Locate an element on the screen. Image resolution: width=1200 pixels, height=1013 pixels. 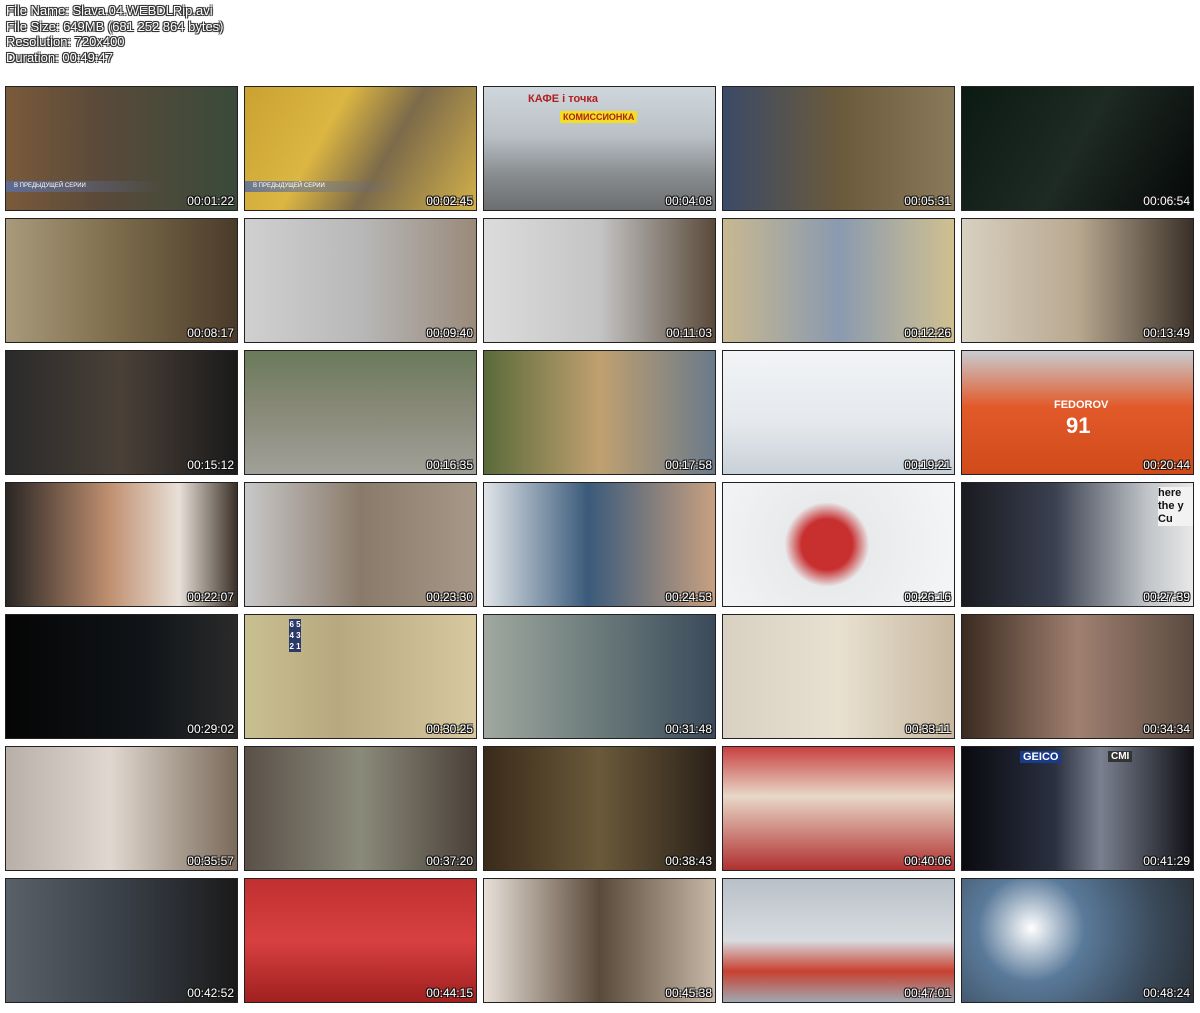
thumbnail: В ПРЕДЫДУЩЕЙ СЕРИИ 00:02:45 is located at coordinates (360, 148).